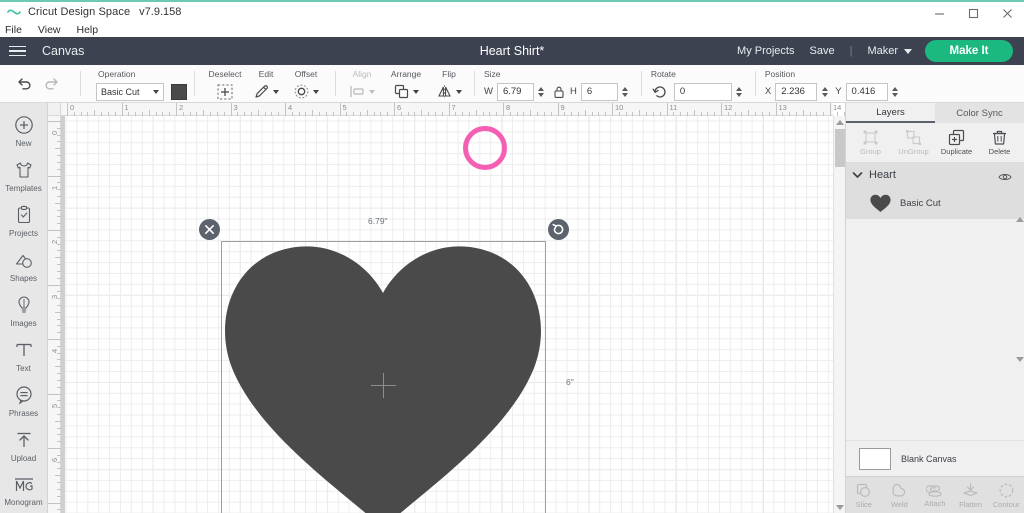 The height and width of the screenshot is (513, 1024). Describe the element at coordinates (209, 229) in the screenshot. I see `delete-handle-icon` at that location.